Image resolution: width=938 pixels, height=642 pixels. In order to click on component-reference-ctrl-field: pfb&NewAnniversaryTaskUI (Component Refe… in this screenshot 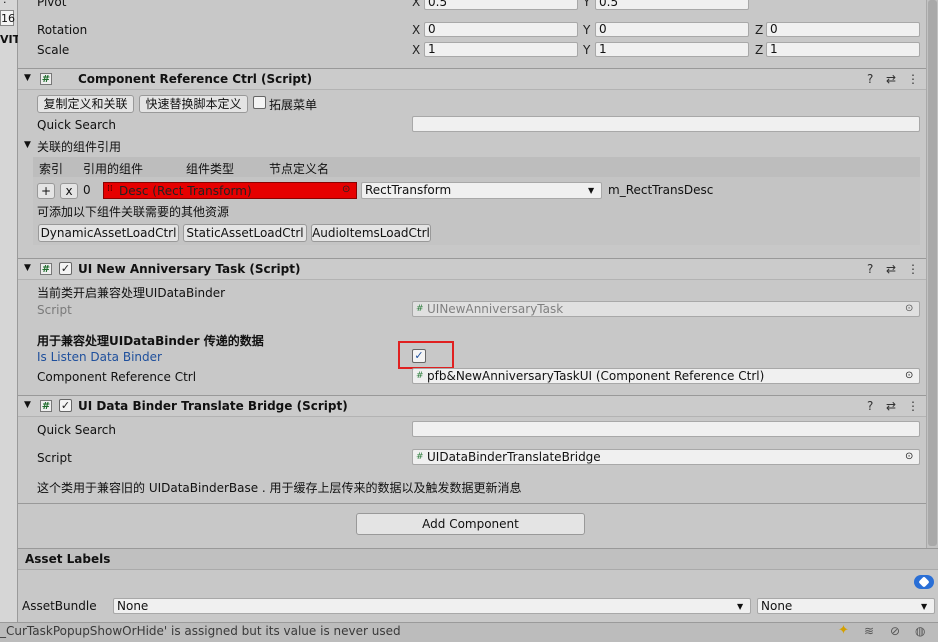, I will do `click(666, 376)`.